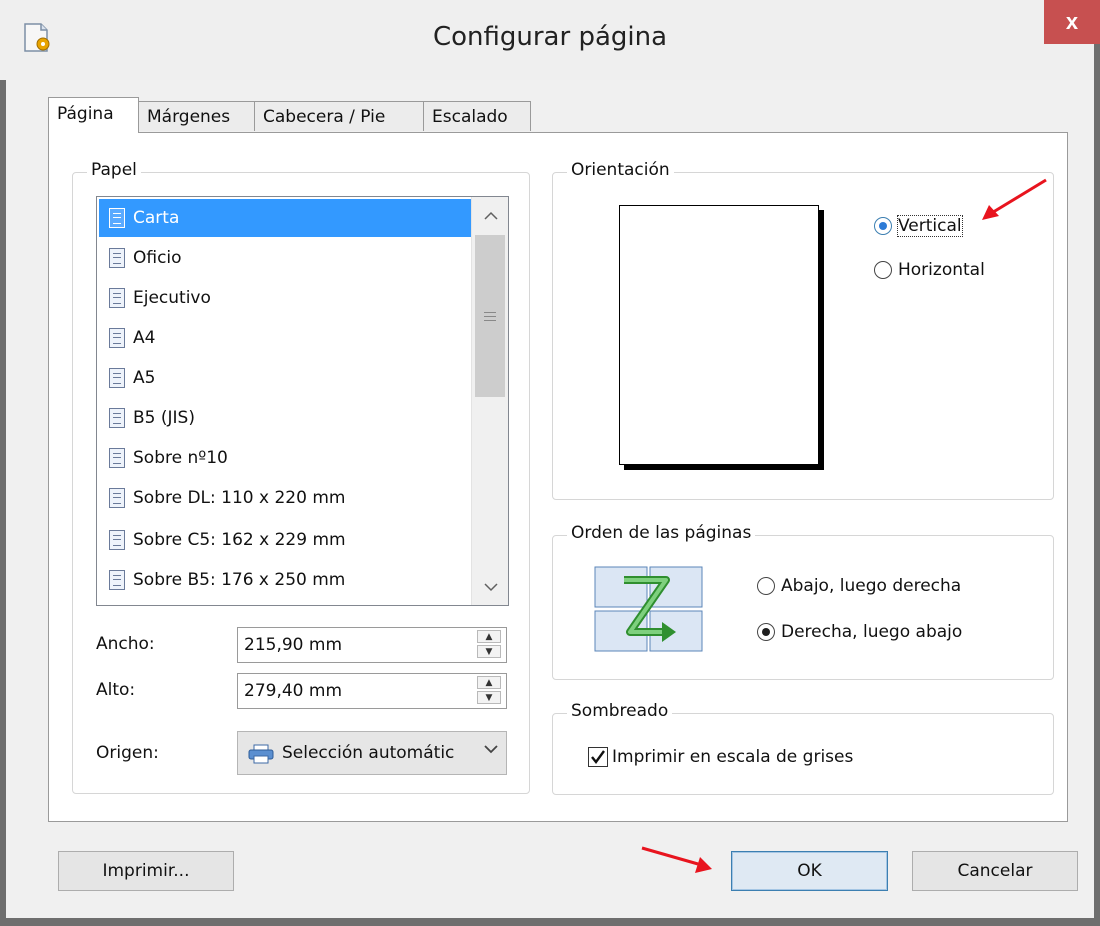 The image size is (1100, 926). I want to click on paper-group-label: Papel, so click(114, 170).